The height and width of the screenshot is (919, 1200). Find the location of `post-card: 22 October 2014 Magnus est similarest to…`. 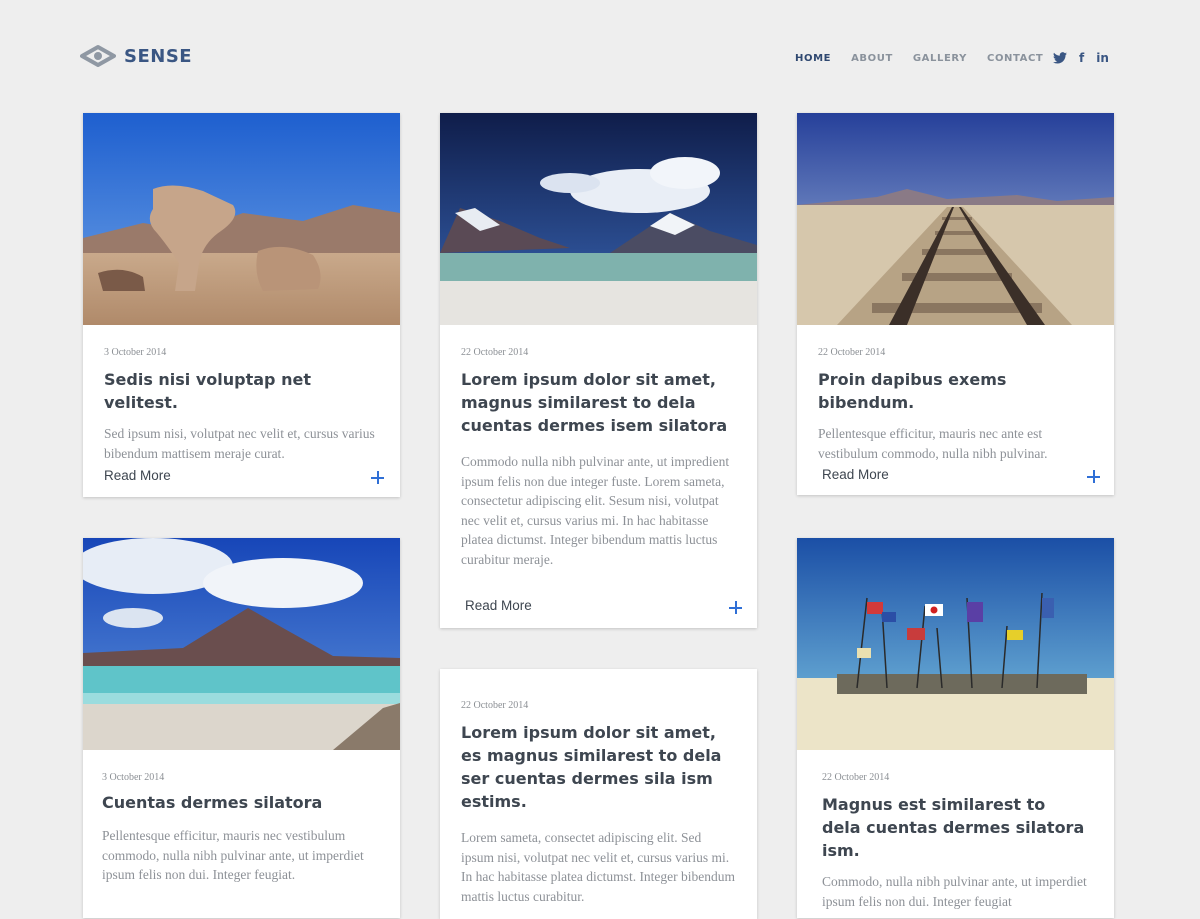

post-card: 22 October 2014 Magnus est similarest to… is located at coordinates (955, 728).